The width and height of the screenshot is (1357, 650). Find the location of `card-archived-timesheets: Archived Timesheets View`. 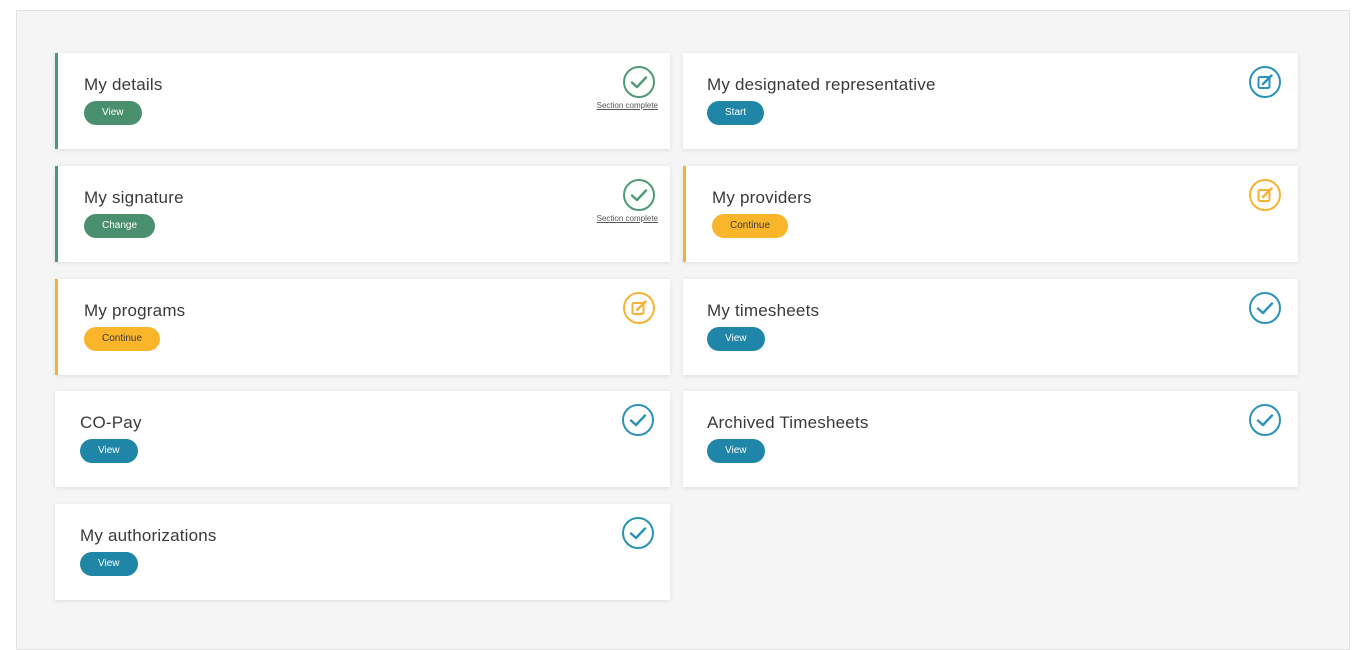

card-archived-timesheets: Archived Timesheets View is located at coordinates (990, 439).